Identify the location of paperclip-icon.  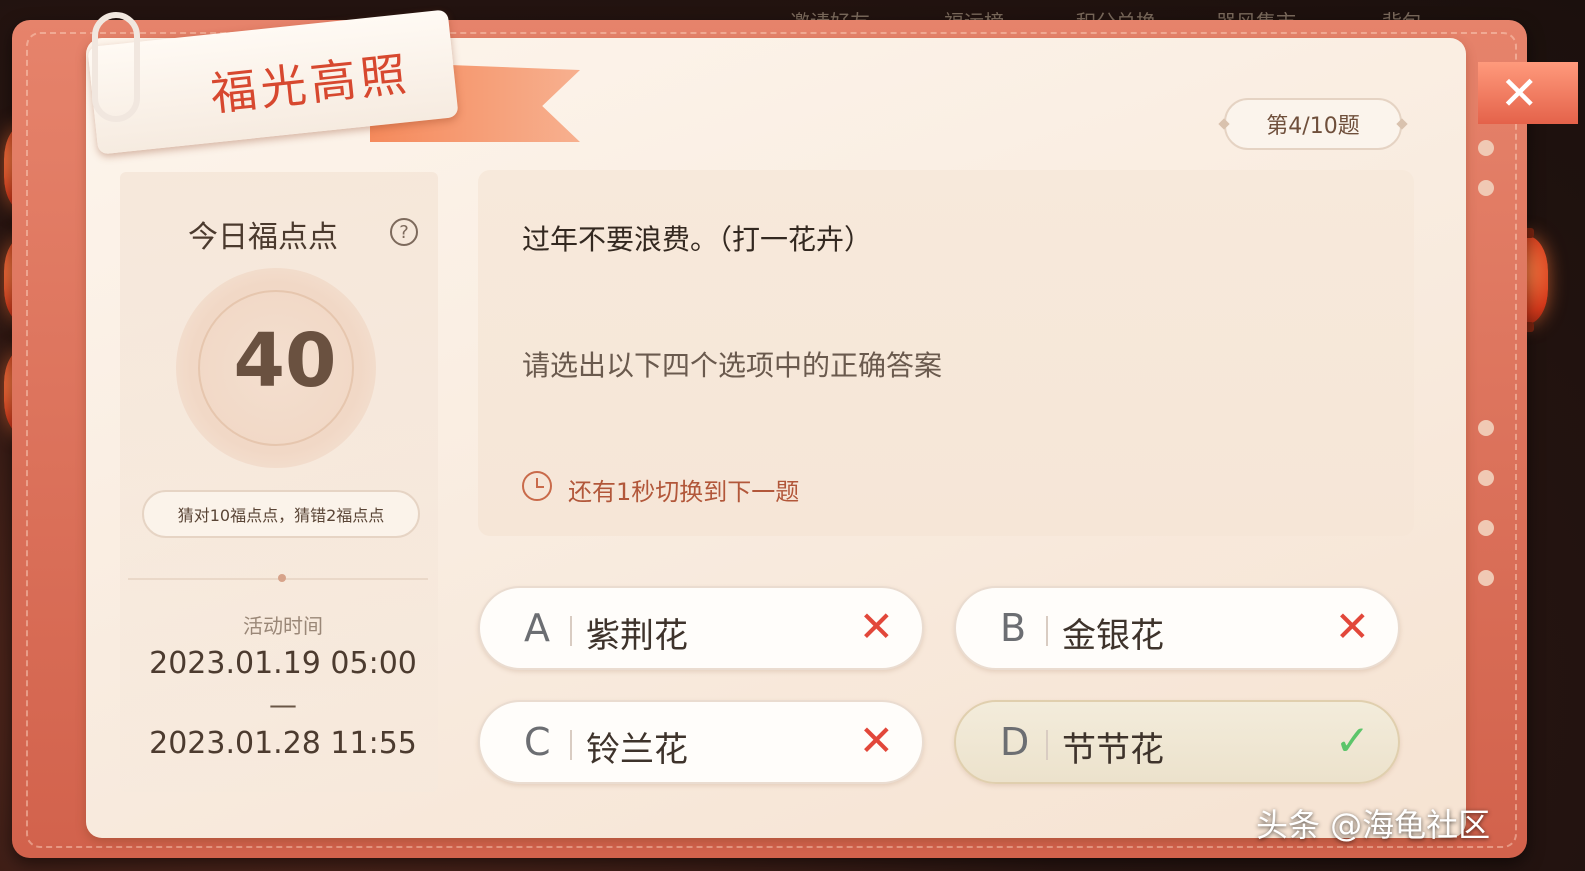
(116, 67).